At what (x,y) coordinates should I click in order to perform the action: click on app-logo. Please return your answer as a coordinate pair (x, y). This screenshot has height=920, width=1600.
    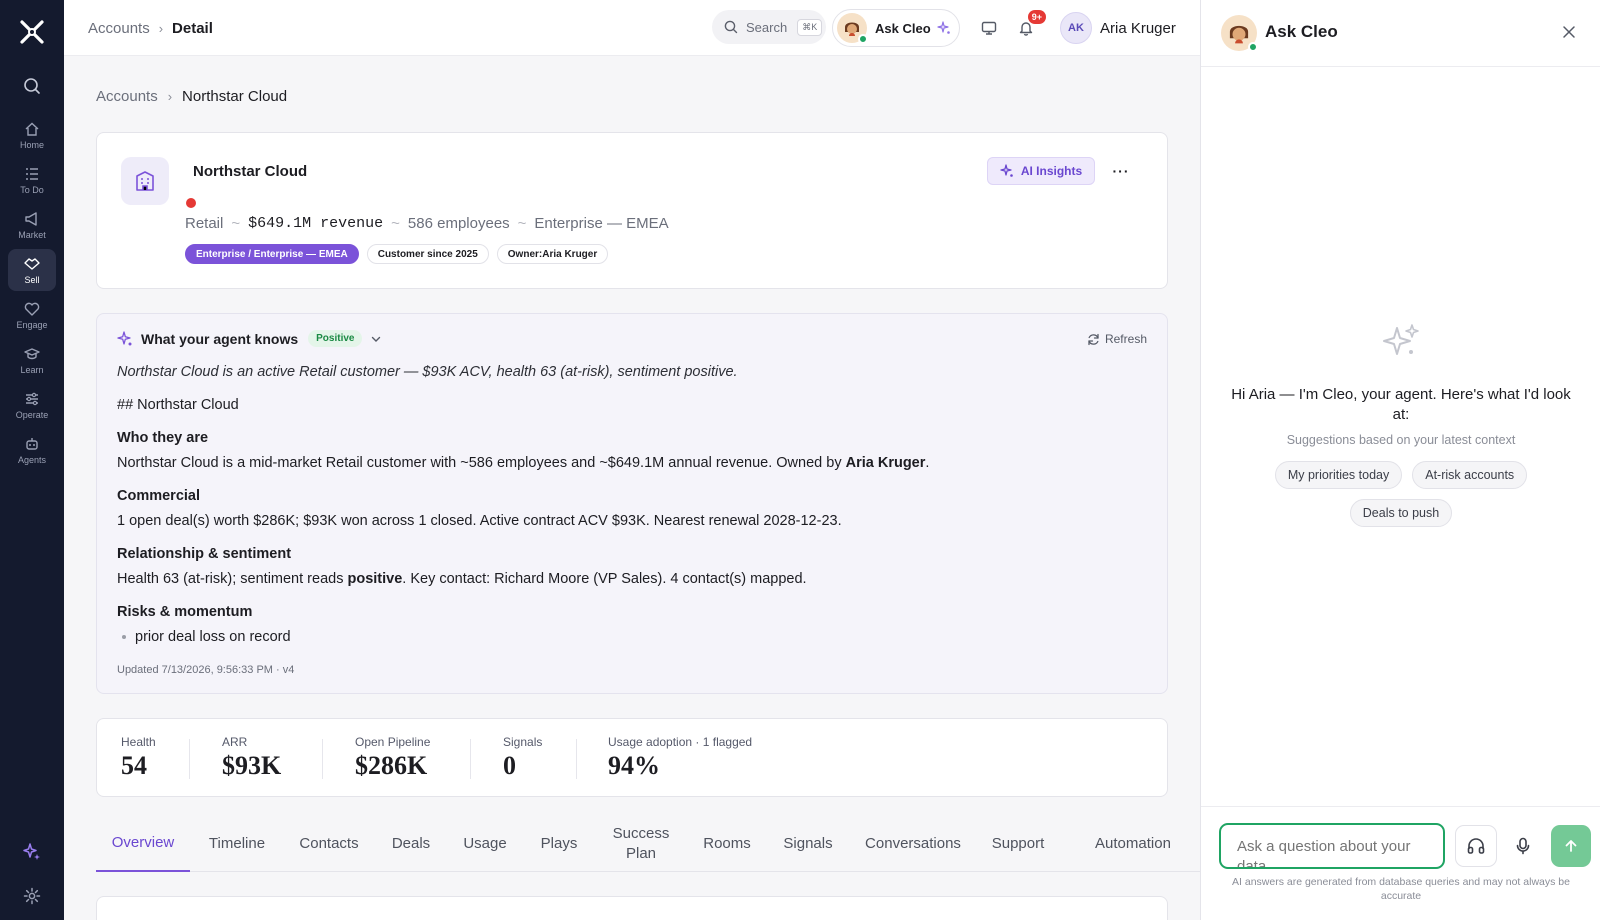
    Looking at the image, I should click on (32, 32).